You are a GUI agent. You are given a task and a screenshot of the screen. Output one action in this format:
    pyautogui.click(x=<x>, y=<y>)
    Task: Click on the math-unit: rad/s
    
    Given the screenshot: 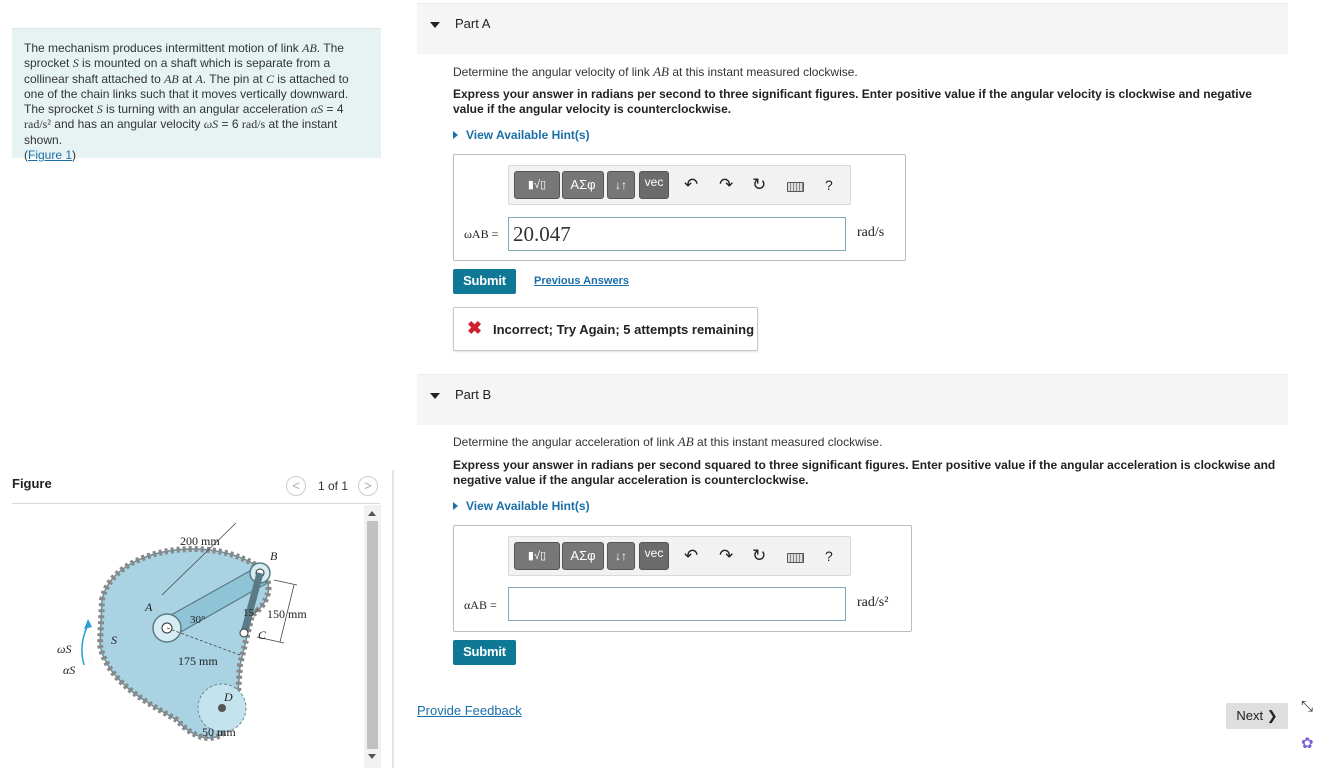 What is the action you would take?
    pyautogui.click(x=253, y=124)
    